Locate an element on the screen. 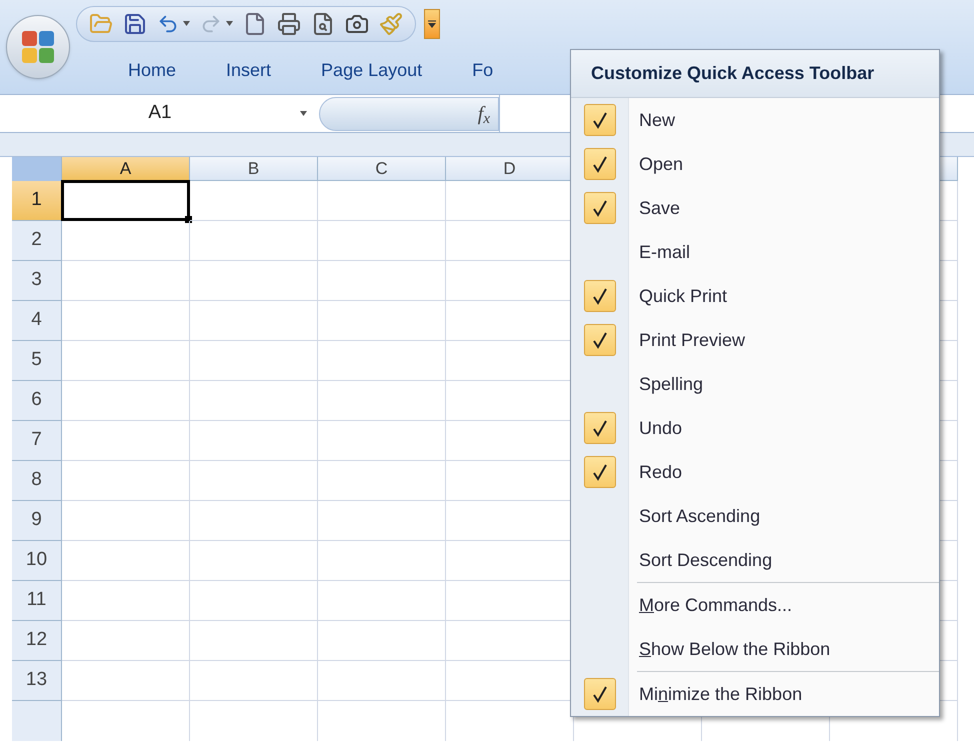 The height and width of the screenshot is (744, 974). menu-item: Minimize the Ribbon is located at coordinates (755, 694).